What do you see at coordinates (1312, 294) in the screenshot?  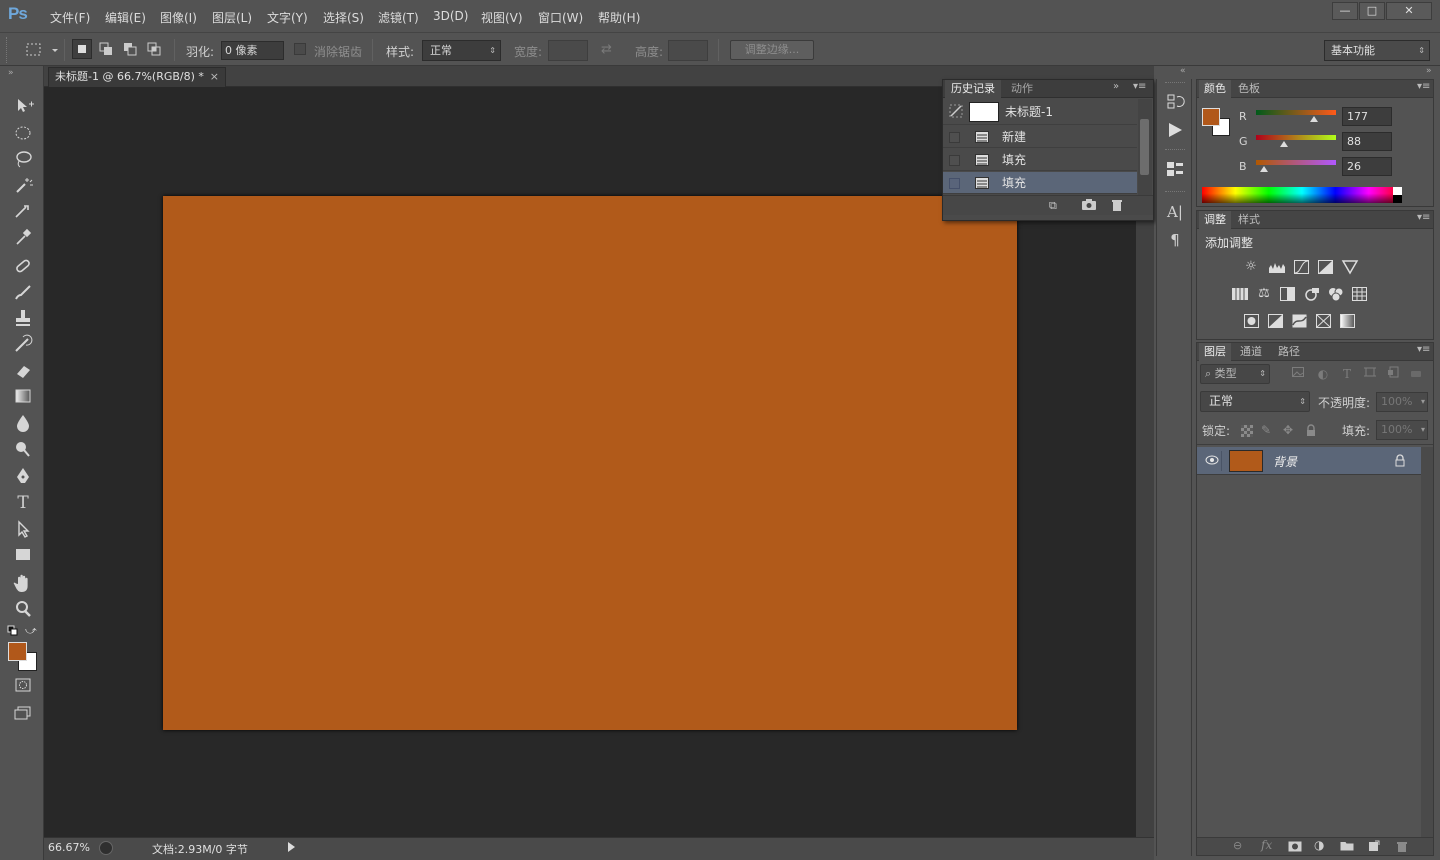 I see `photo-filter-icon` at bounding box center [1312, 294].